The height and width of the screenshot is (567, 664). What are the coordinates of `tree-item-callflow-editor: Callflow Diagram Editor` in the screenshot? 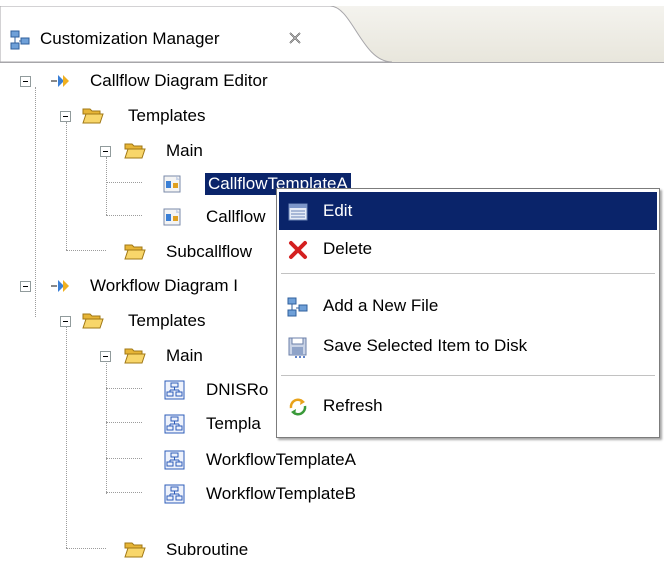 It's located at (200, 81).